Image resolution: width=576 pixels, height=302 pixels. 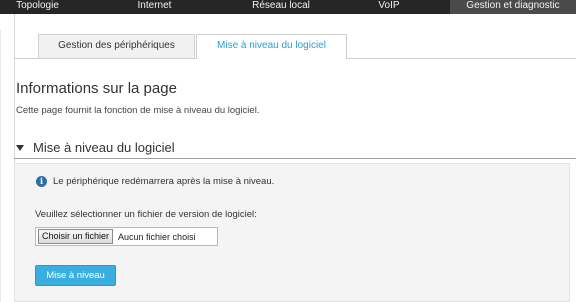 I want to click on nav-item-topologie: Topologie, so click(x=37, y=7).